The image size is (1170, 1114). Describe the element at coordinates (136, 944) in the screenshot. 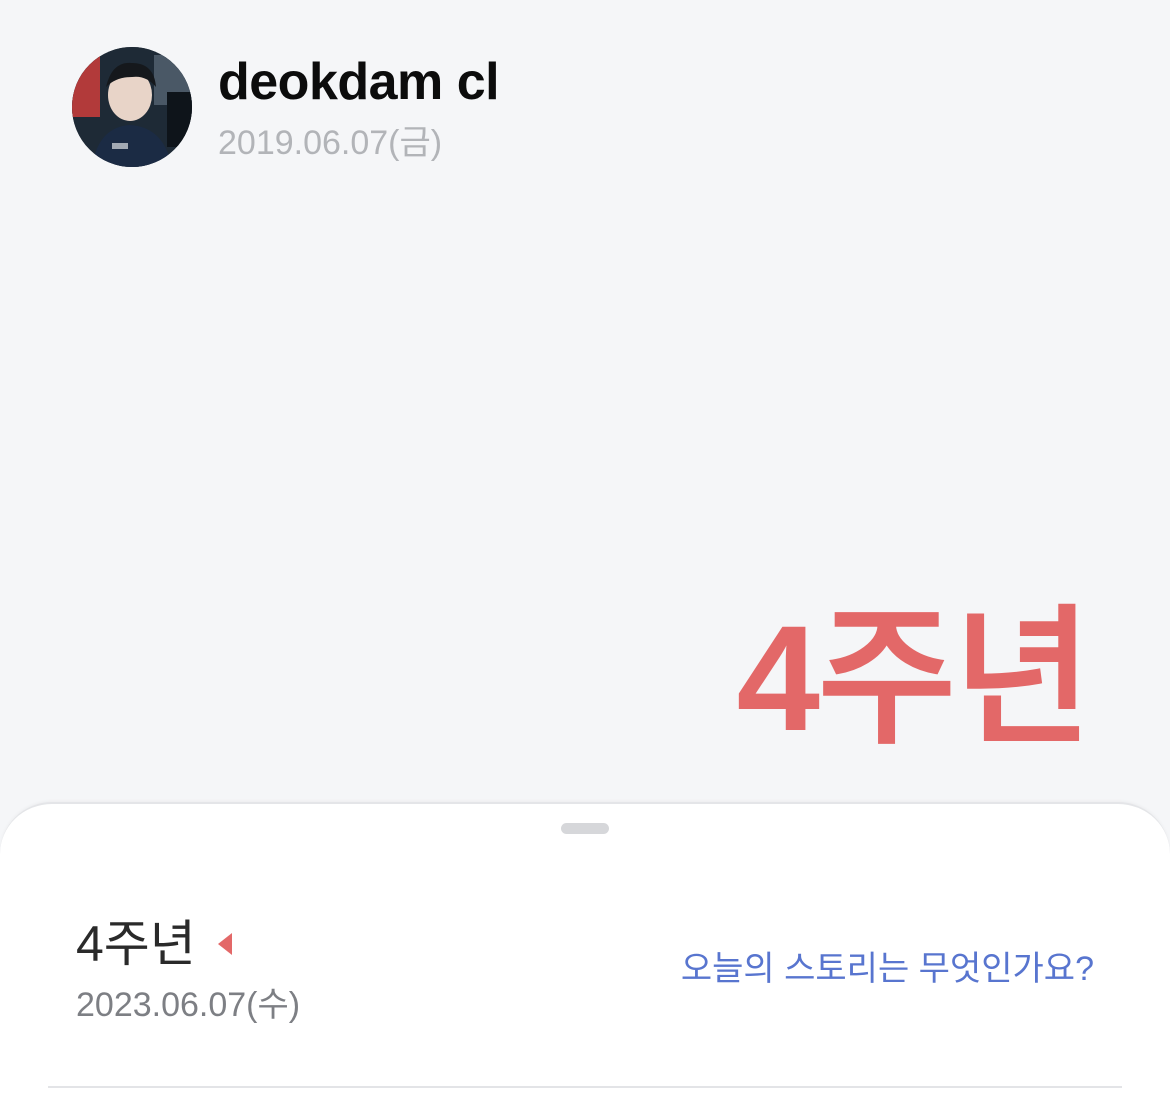

I see `anniversary-title: 4주년` at that location.